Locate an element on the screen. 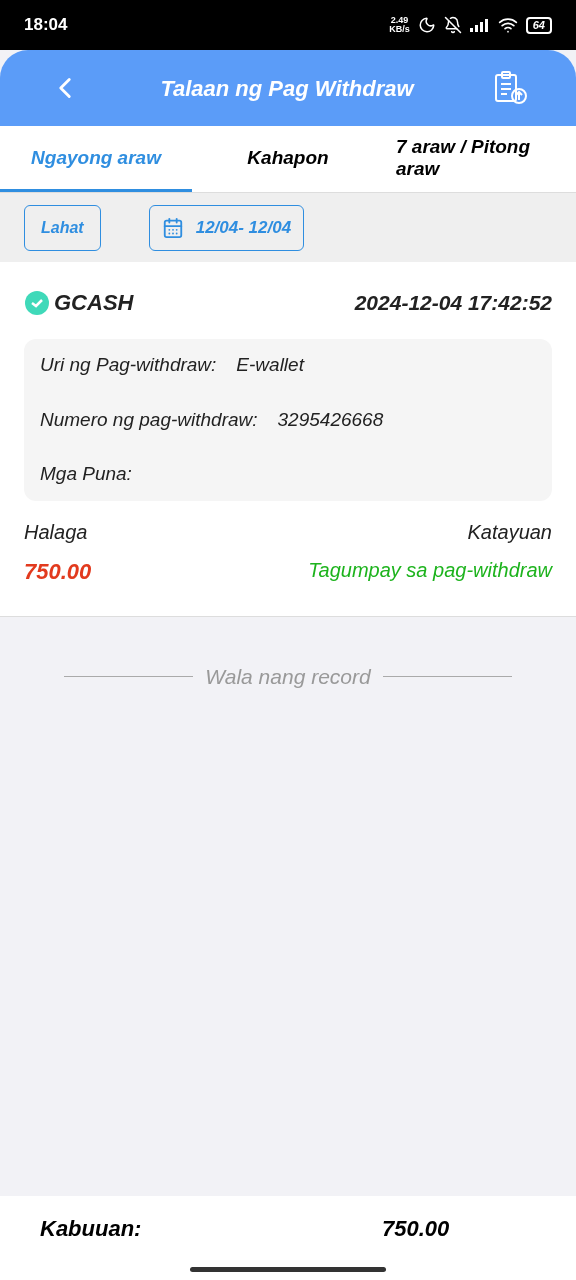 The height and width of the screenshot is (1280, 576). signal-icon is located at coordinates (479, 25).